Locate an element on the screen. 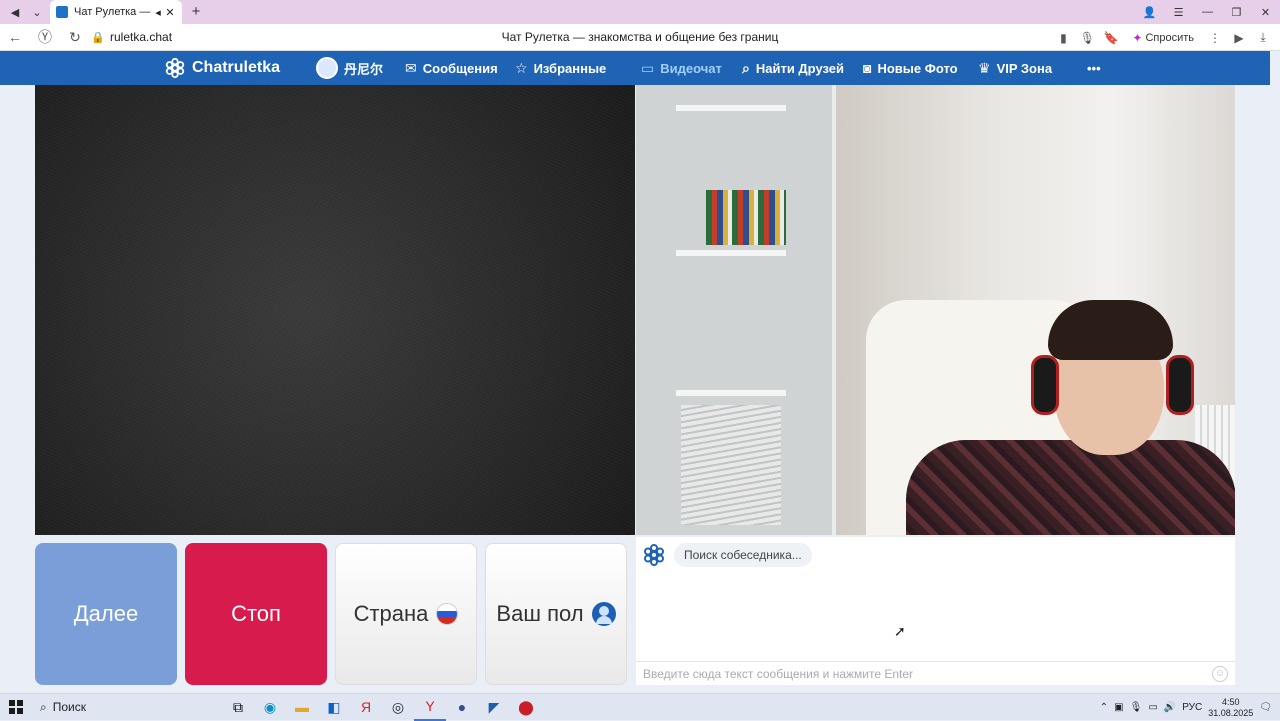 This screenshot has height=721, width=1280. photo-camera-icon: ◙ is located at coordinates (867, 68).